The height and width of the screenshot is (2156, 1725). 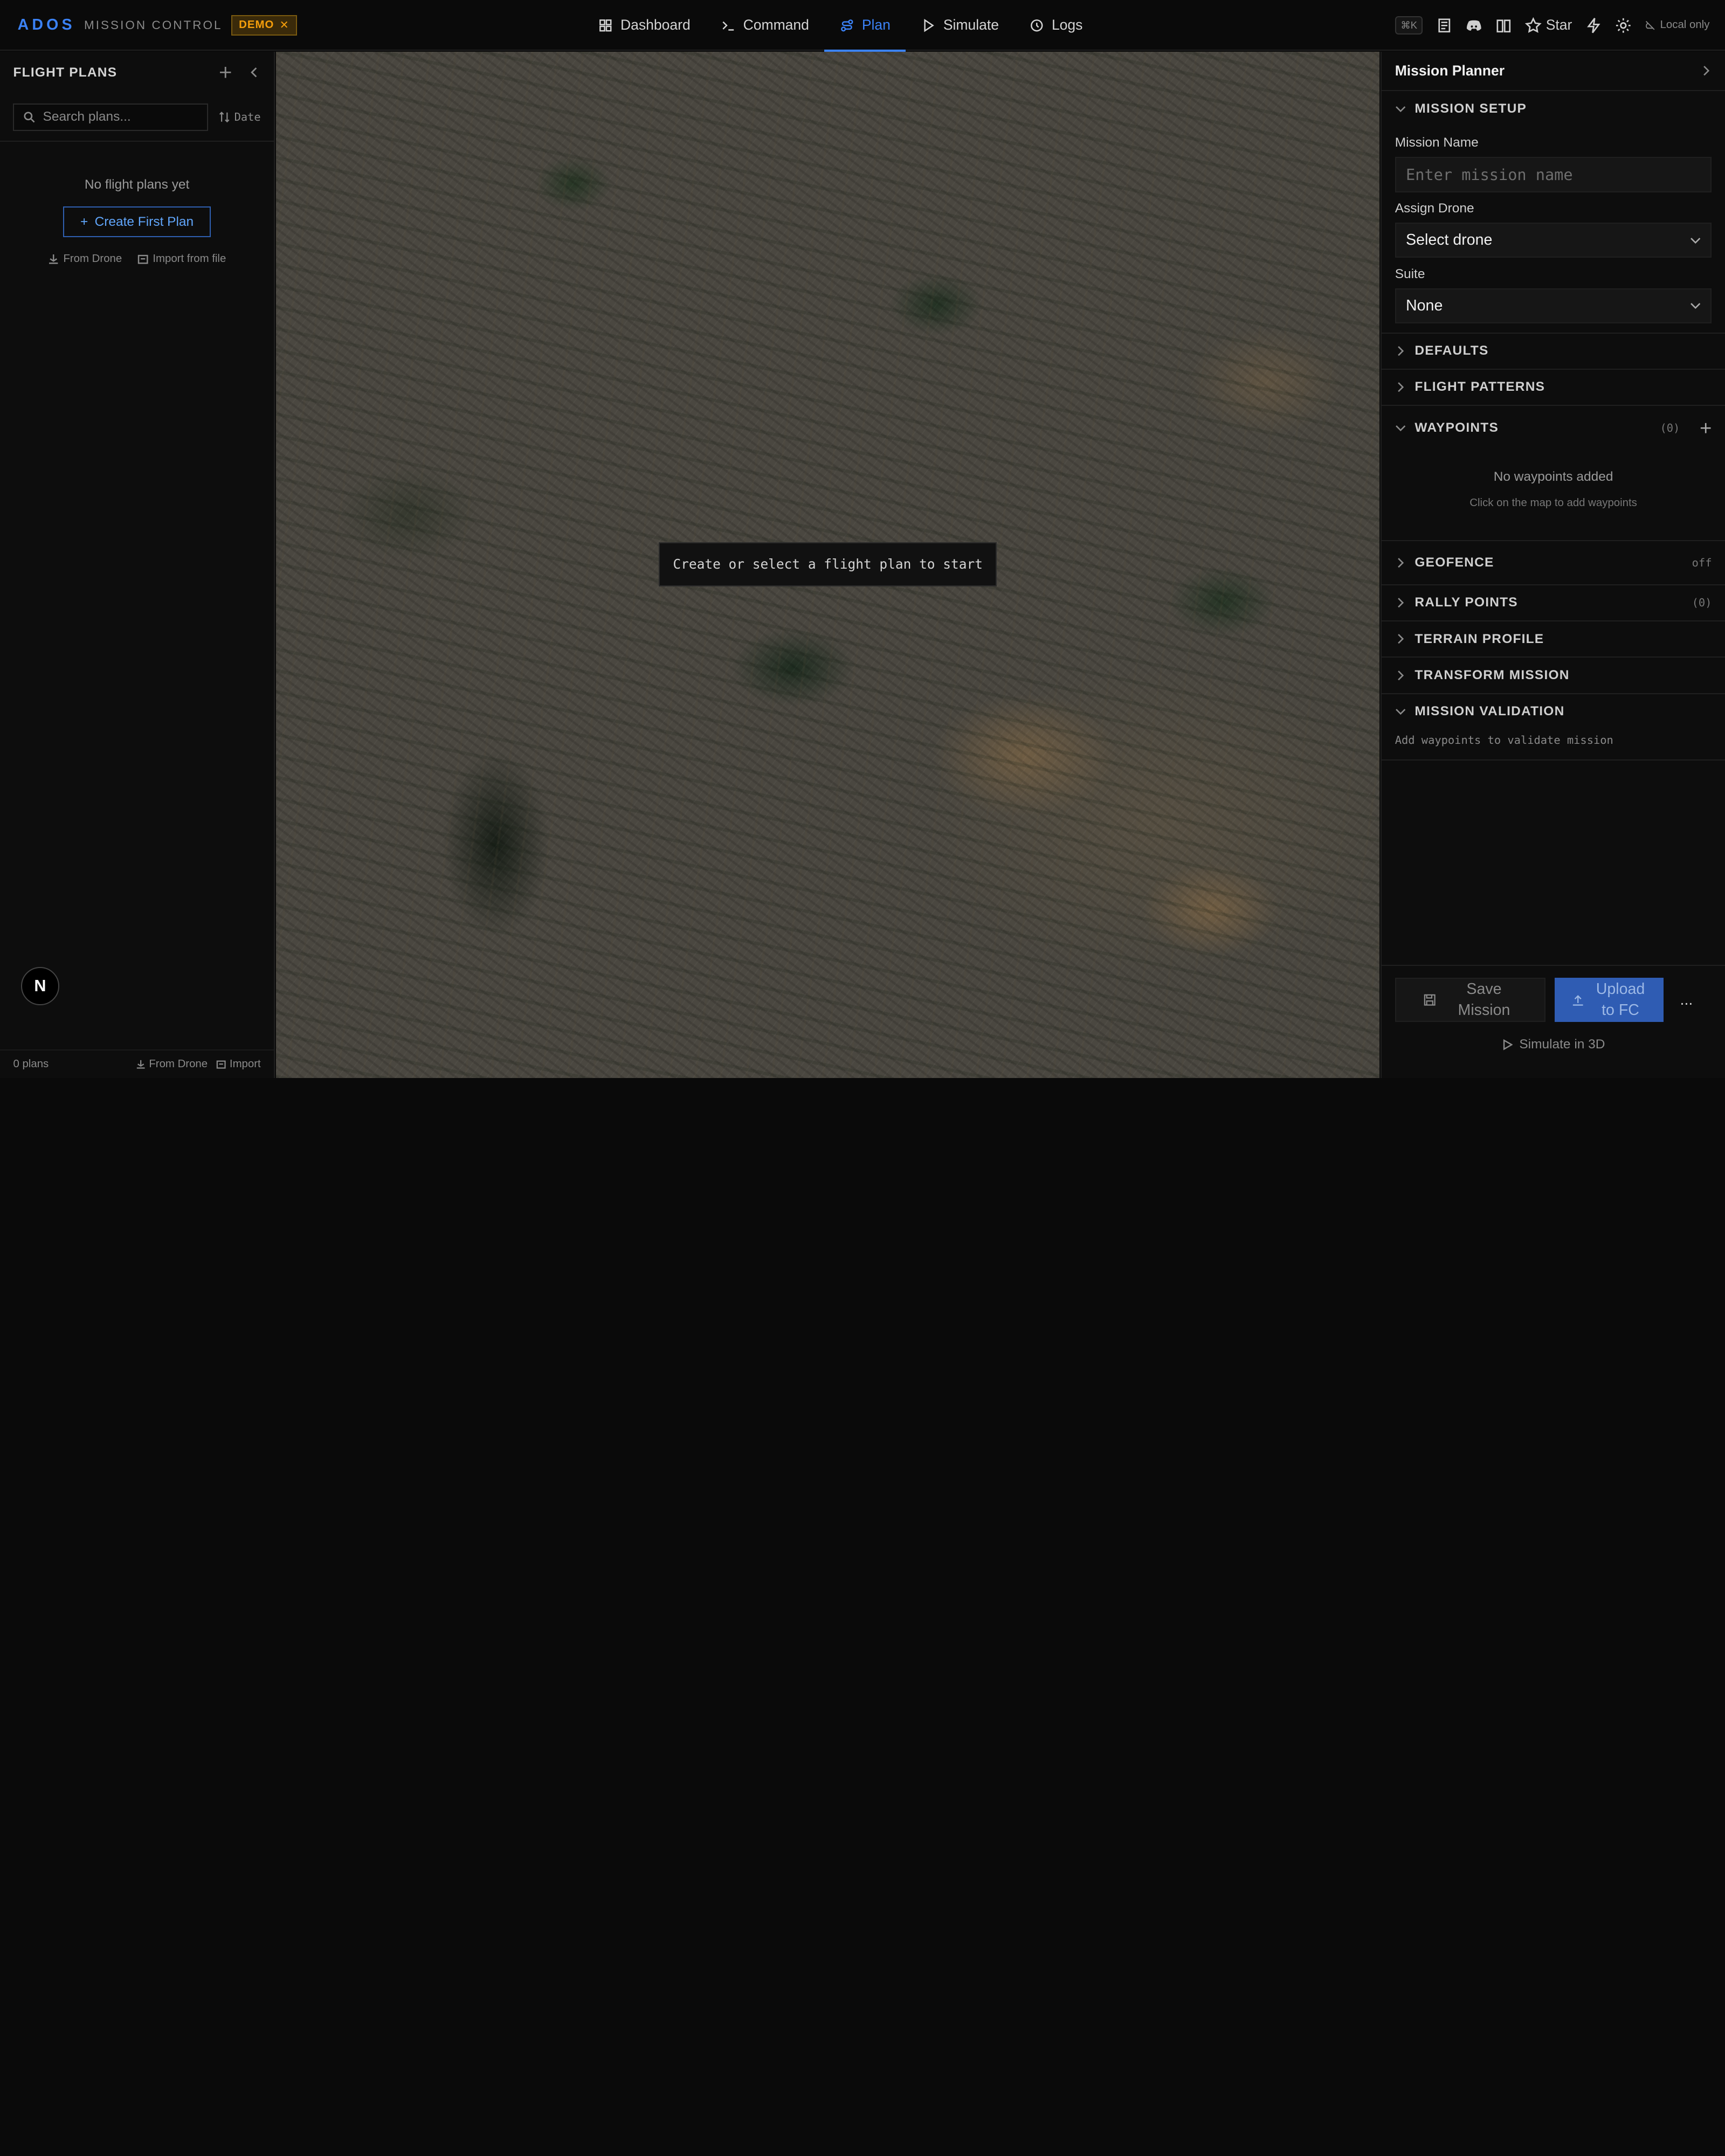 I want to click on sort-icon, so click(x=225, y=117).